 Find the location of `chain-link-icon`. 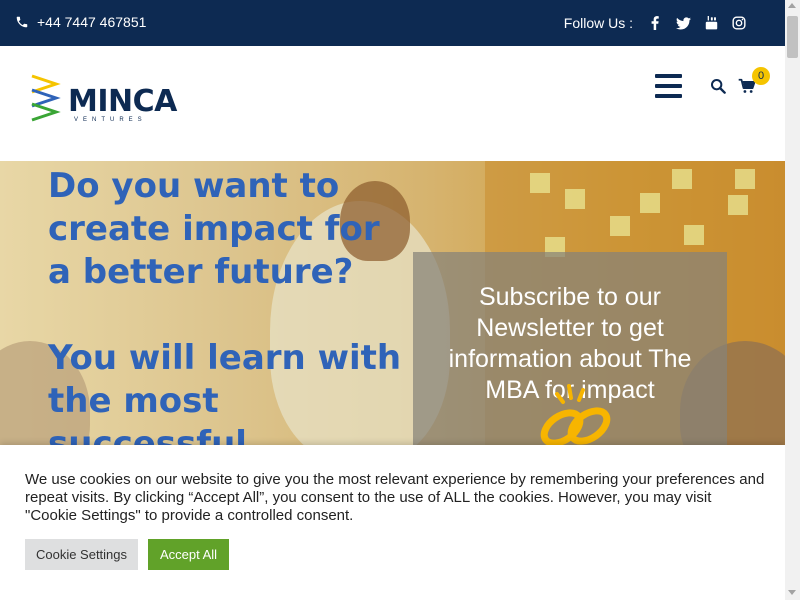

chain-link-icon is located at coordinates (572, 415).